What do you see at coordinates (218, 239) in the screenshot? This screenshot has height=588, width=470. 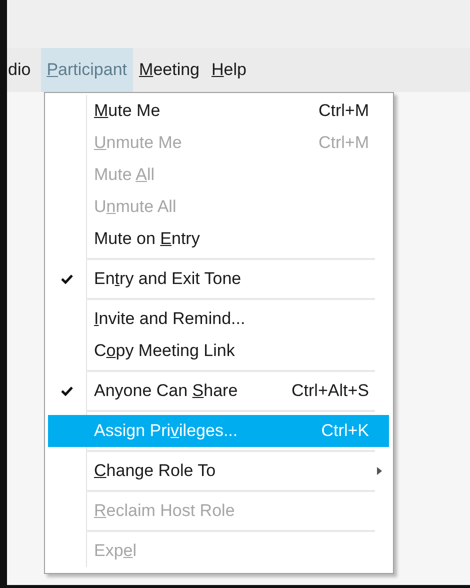 I see `menu-item: Mute on Entry` at bounding box center [218, 239].